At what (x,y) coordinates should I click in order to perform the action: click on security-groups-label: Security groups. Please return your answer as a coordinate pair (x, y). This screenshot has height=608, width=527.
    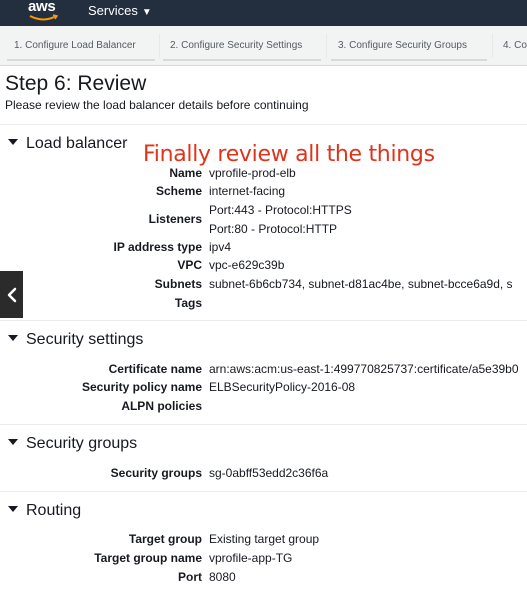
    Looking at the image, I should click on (156, 473).